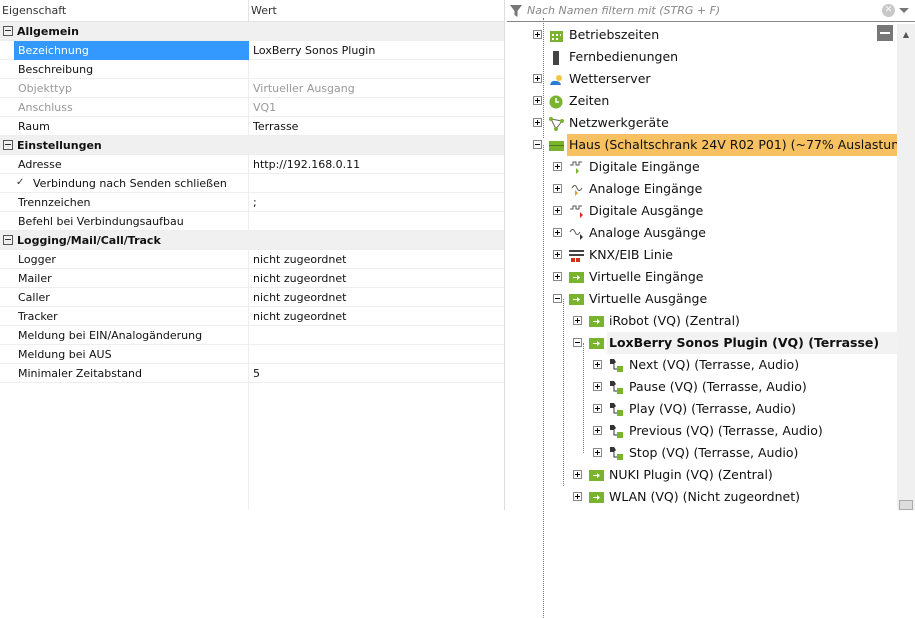 Image resolution: width=915 pixels, height=618 pixels. I want to click on tree-item: Fernbedienungen, so click(702, 57).